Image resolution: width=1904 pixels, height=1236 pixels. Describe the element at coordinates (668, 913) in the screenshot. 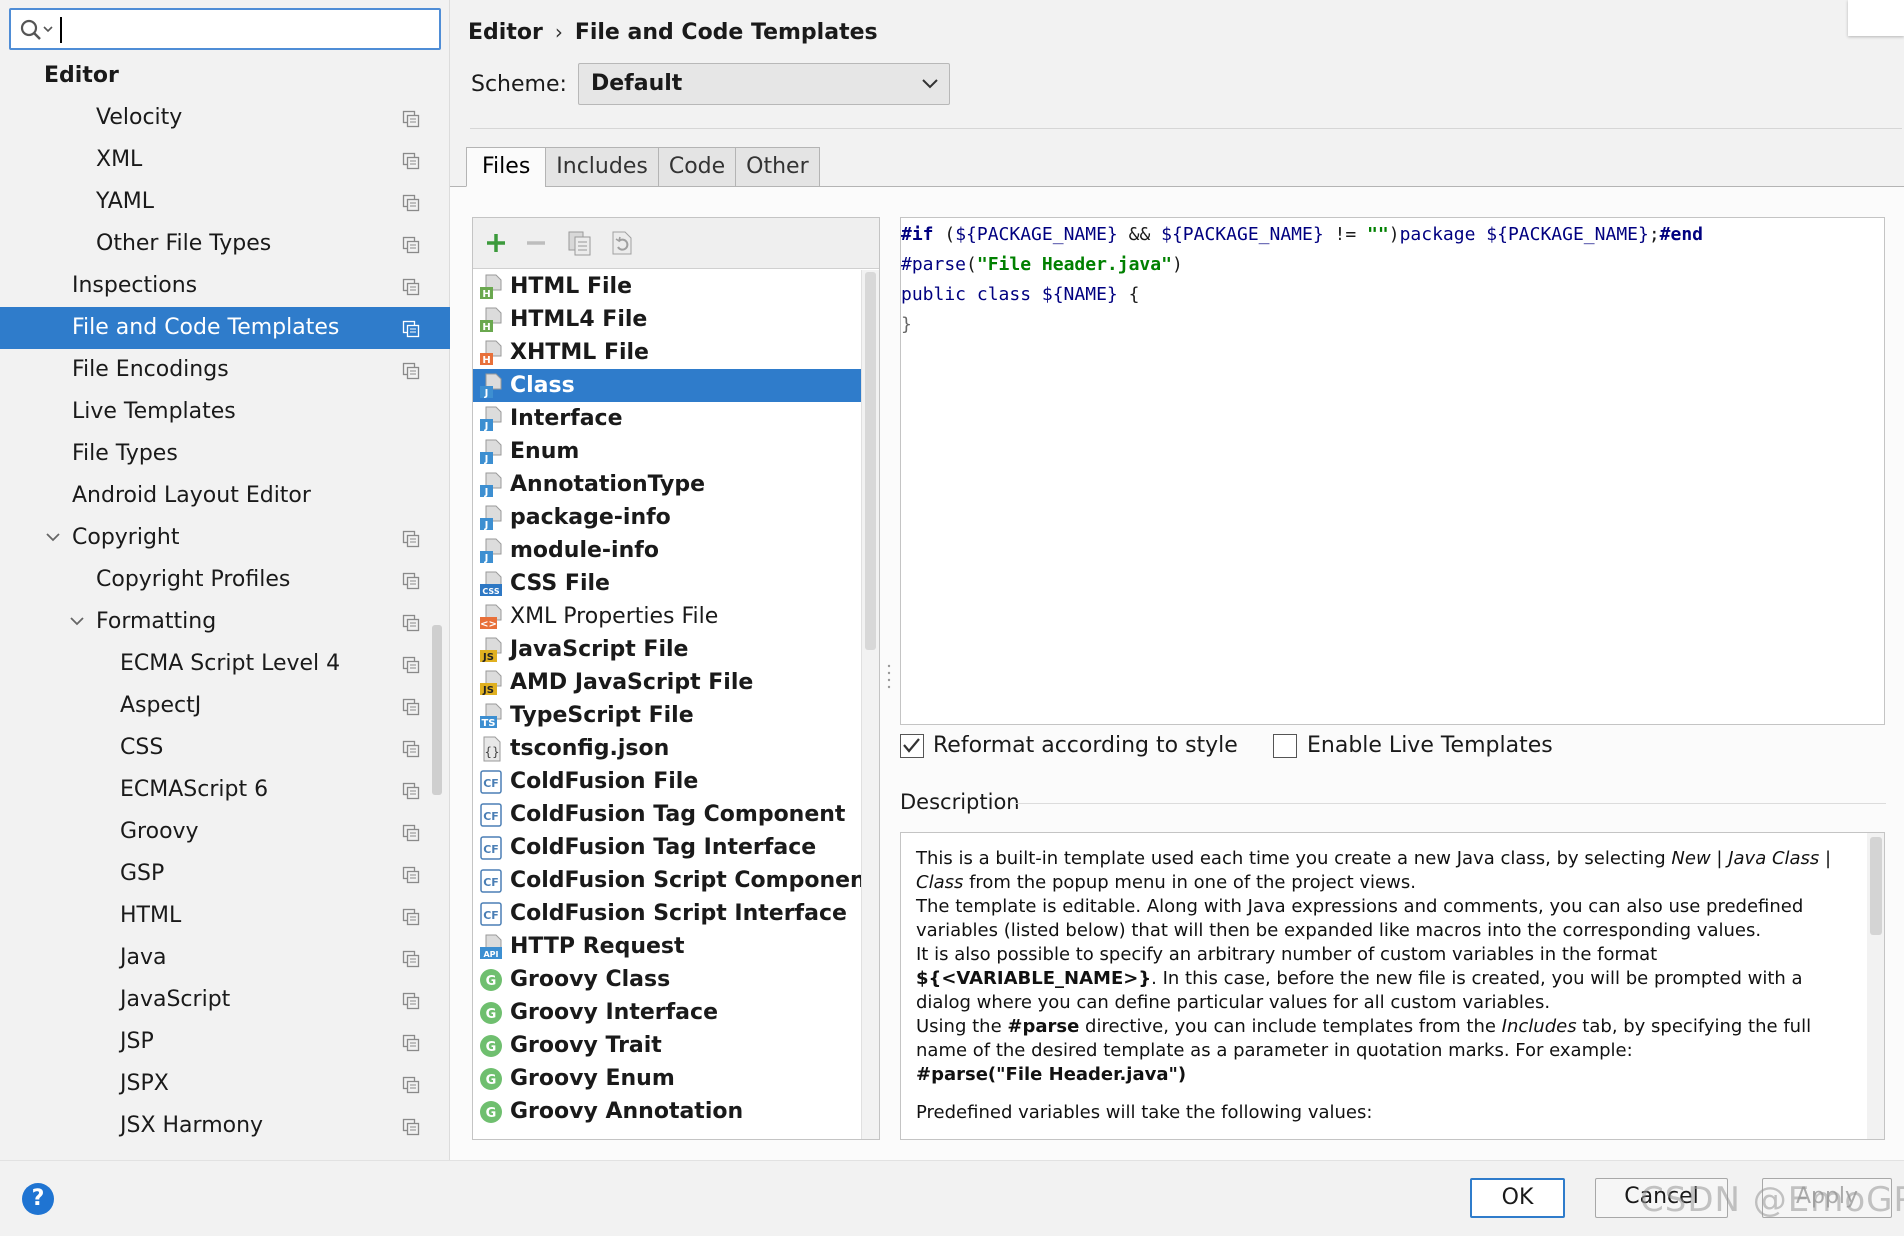

I see `template-item: CF ColdFusion Script Interface` at that location.